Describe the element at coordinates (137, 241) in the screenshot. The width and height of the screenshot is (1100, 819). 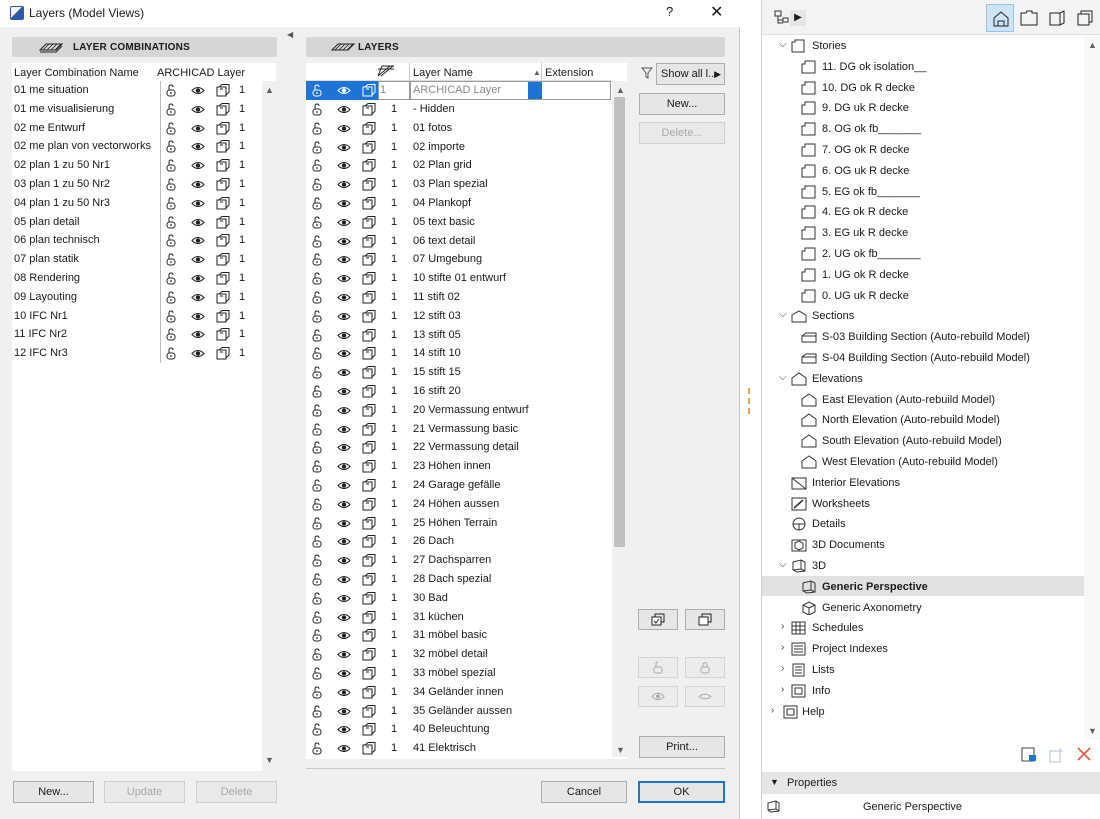
I see `layer-combination-row: 06 plan technisch 1` at that location.